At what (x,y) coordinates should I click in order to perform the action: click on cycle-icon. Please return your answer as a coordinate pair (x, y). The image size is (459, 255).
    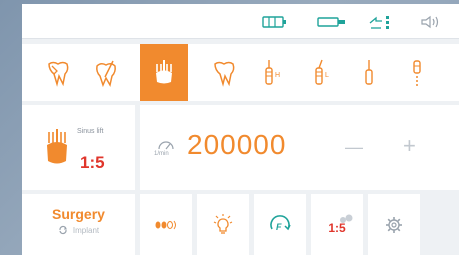
    Looking at the image, I should click on (63, 230).